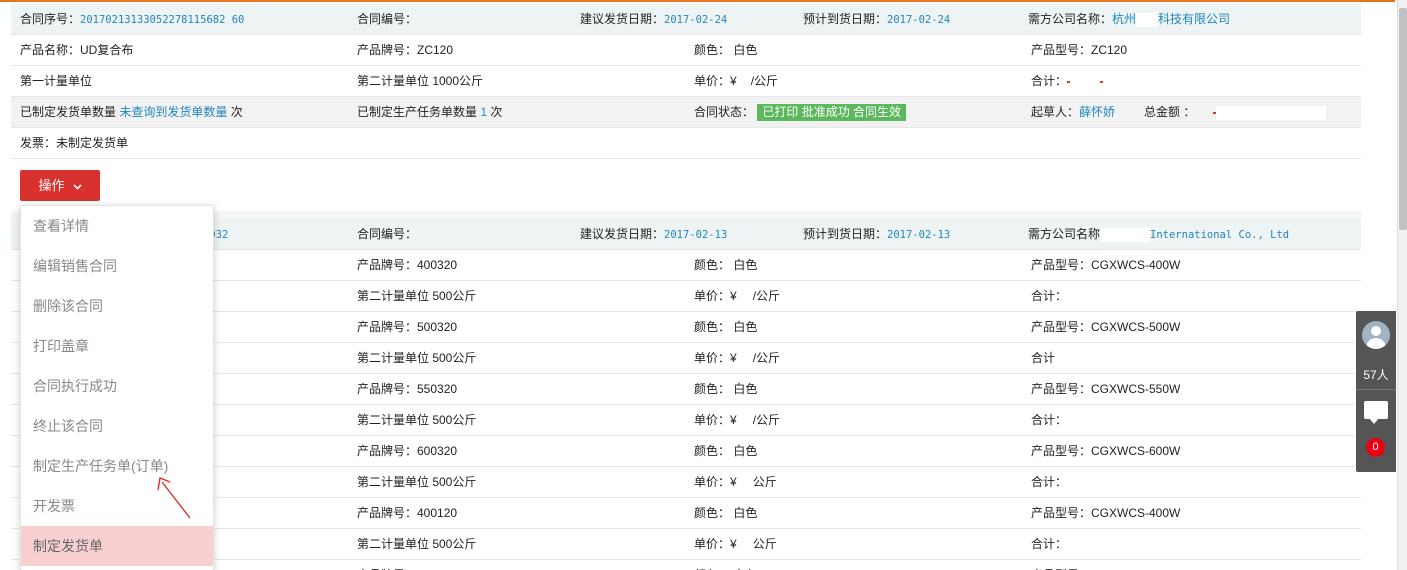 This screenshot has width=1407, height=570. What do you see at coordinates (686, 50) in the screenshot?
I see `product-row: 产品名称：UD复合布 产品牌号：ZC120 颜色： 白色 产品型号：ZC120` at bounding box center [686, 50].